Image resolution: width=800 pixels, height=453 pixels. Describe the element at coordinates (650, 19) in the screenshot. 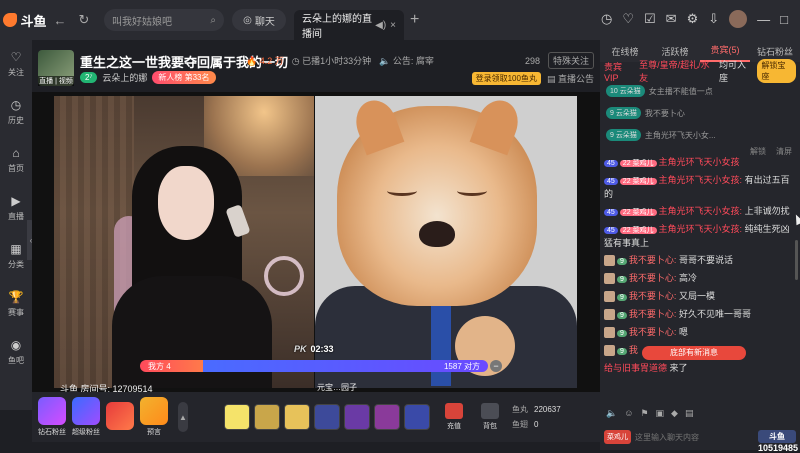

I see `task-icon: ☑` at that location.